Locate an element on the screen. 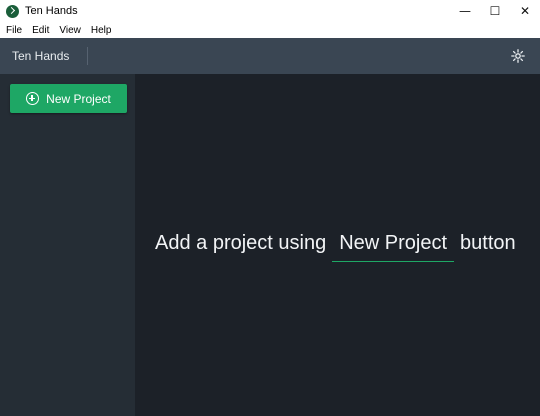 Image resolution: width=540 pixels, height=416 pixels. new-project-button: New Project is located at coordinates (68, 98).